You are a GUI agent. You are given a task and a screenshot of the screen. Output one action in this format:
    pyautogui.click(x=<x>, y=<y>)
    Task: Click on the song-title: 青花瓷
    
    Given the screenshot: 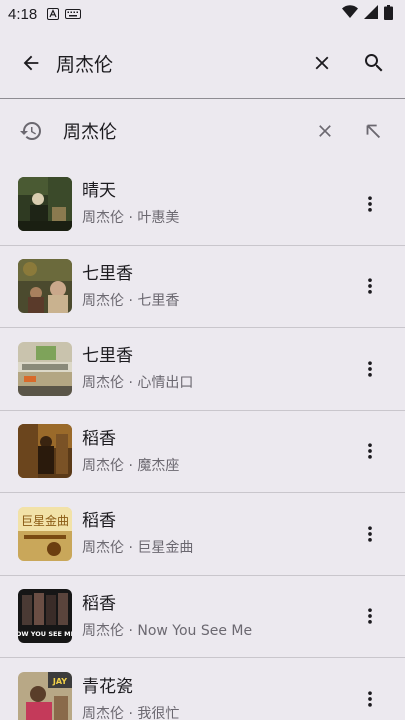 What is the action you would take?
    pyautogui.click(x=107, y=686)
    